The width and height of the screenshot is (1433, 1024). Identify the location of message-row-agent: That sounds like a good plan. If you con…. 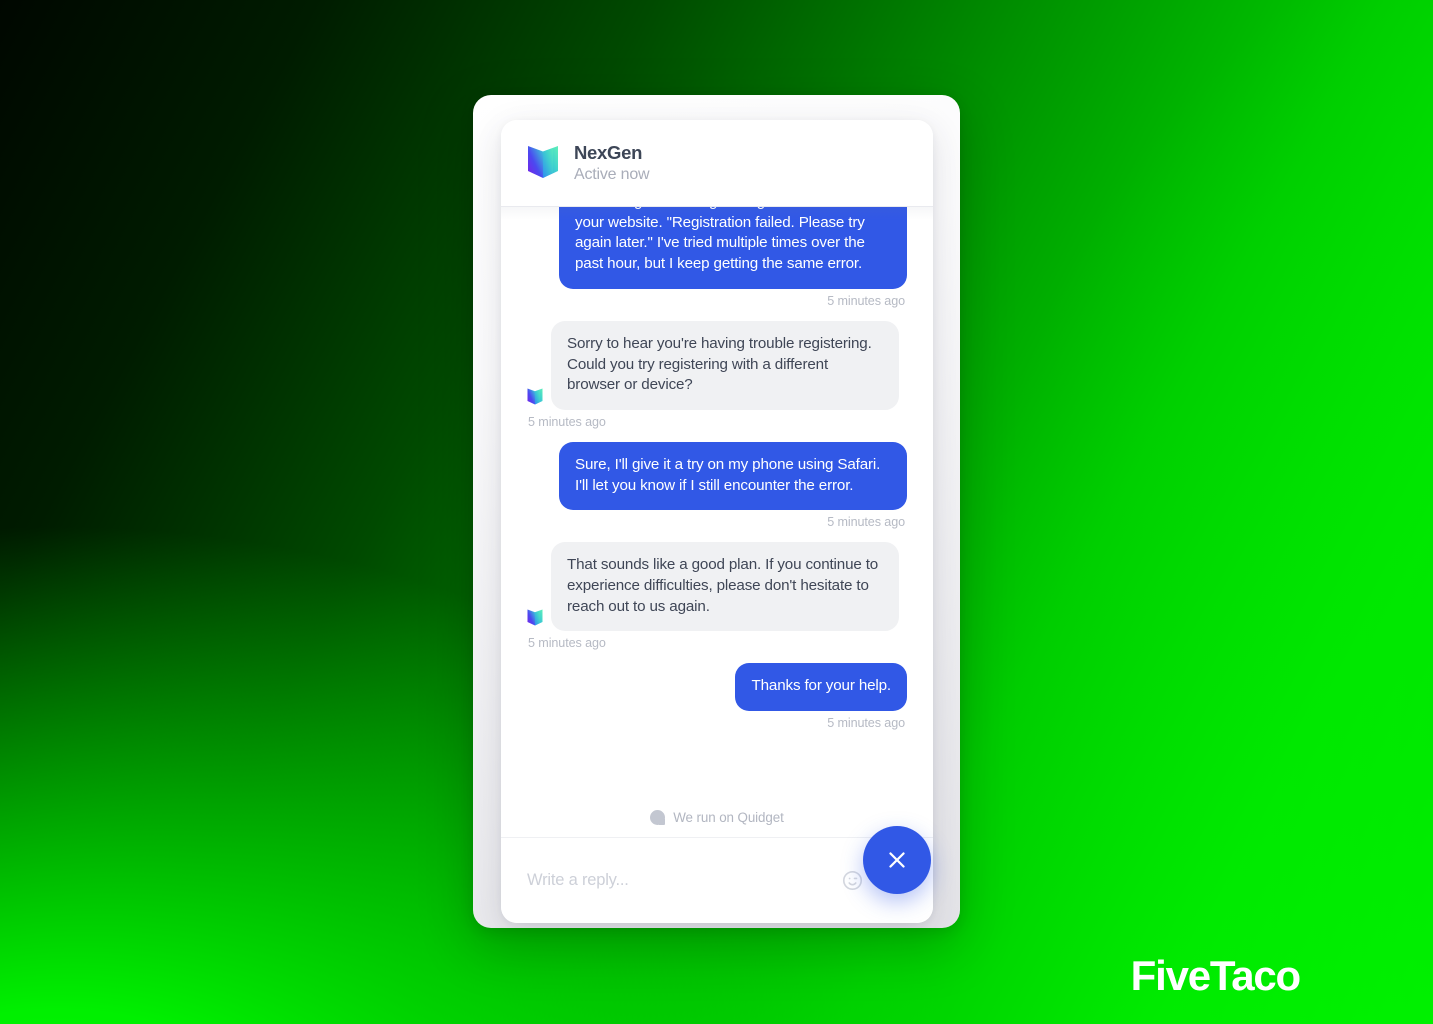
(717, 596).